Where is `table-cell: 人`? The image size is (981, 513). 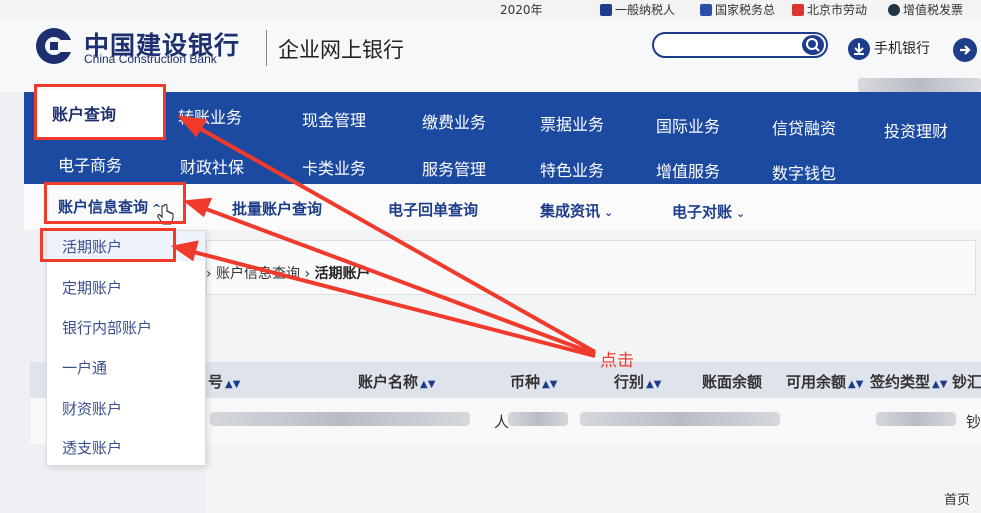
table-cell: 人 is located at coordinates (502, 422).